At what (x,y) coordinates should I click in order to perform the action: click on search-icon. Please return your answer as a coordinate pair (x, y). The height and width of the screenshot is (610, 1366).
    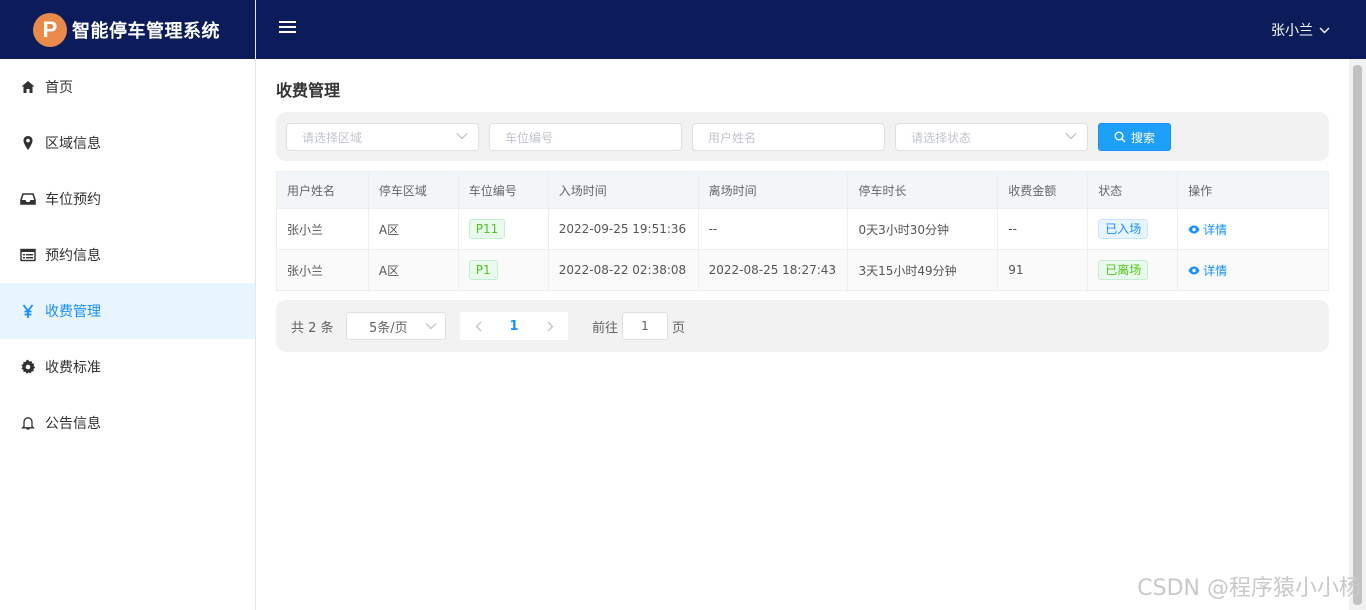
    Looking at the image, I should click on (1120, 137).